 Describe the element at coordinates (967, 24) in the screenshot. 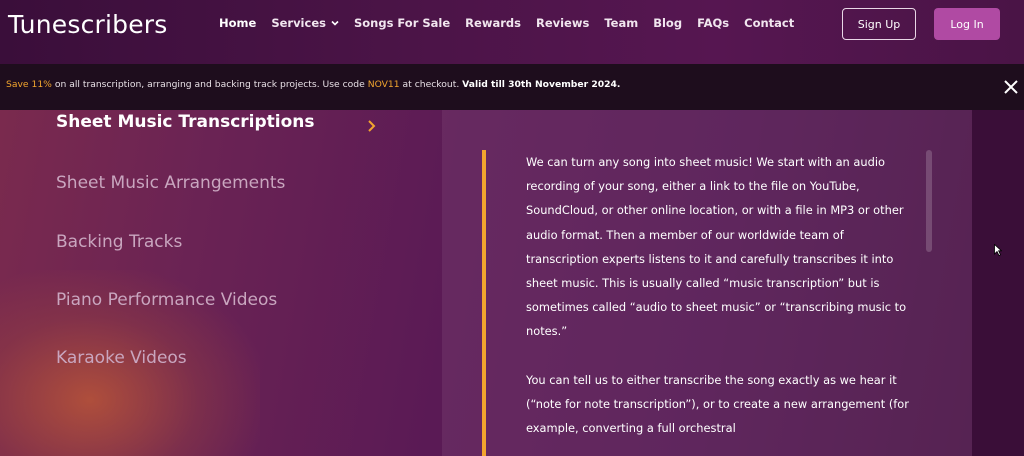

I see `log-in-button: Log In` at that location.